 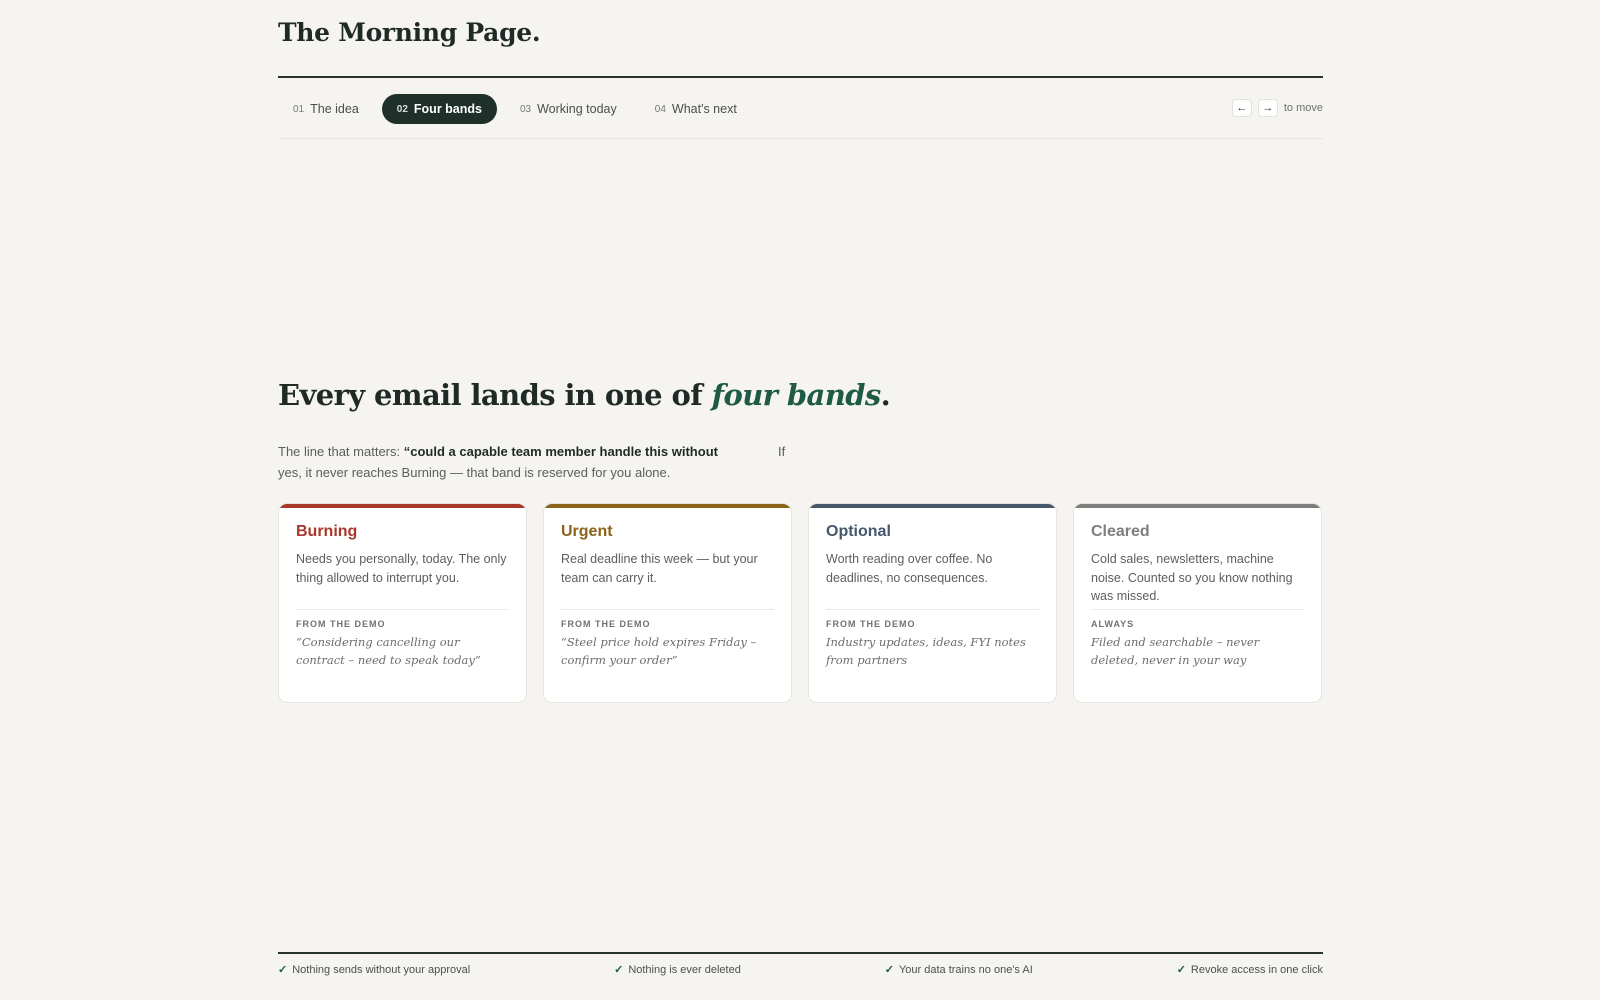 I want to click on tab-label: Working today, so click(x=577, y=109).